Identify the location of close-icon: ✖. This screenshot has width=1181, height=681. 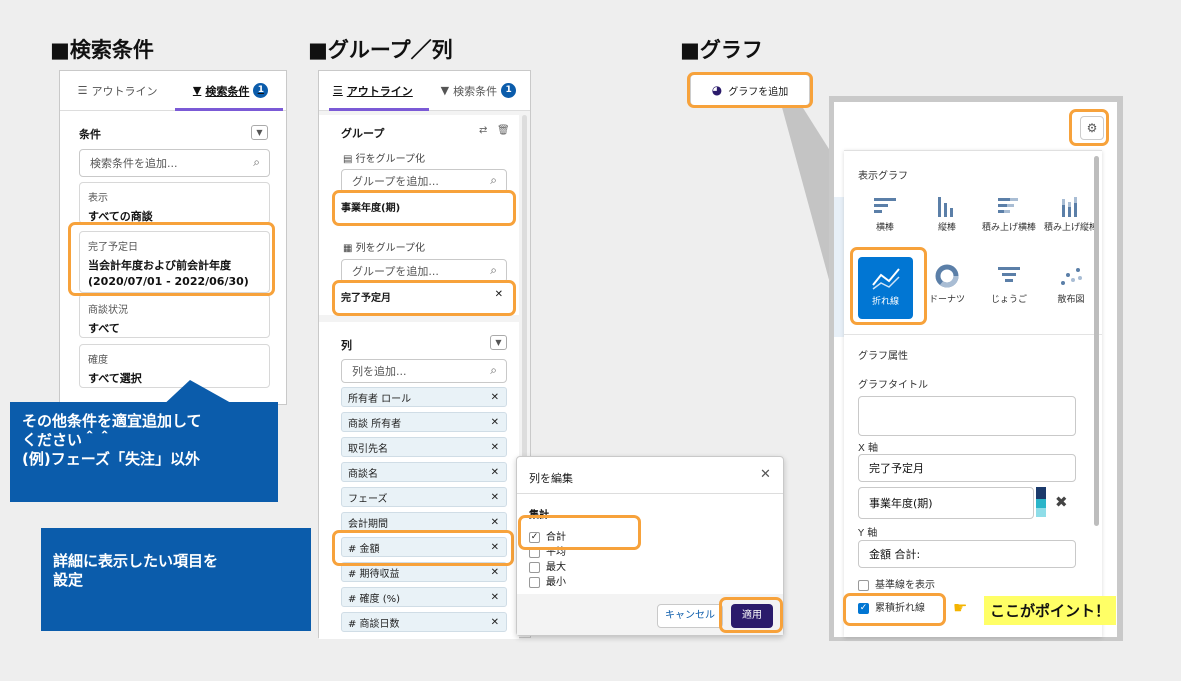
(1061, 502).